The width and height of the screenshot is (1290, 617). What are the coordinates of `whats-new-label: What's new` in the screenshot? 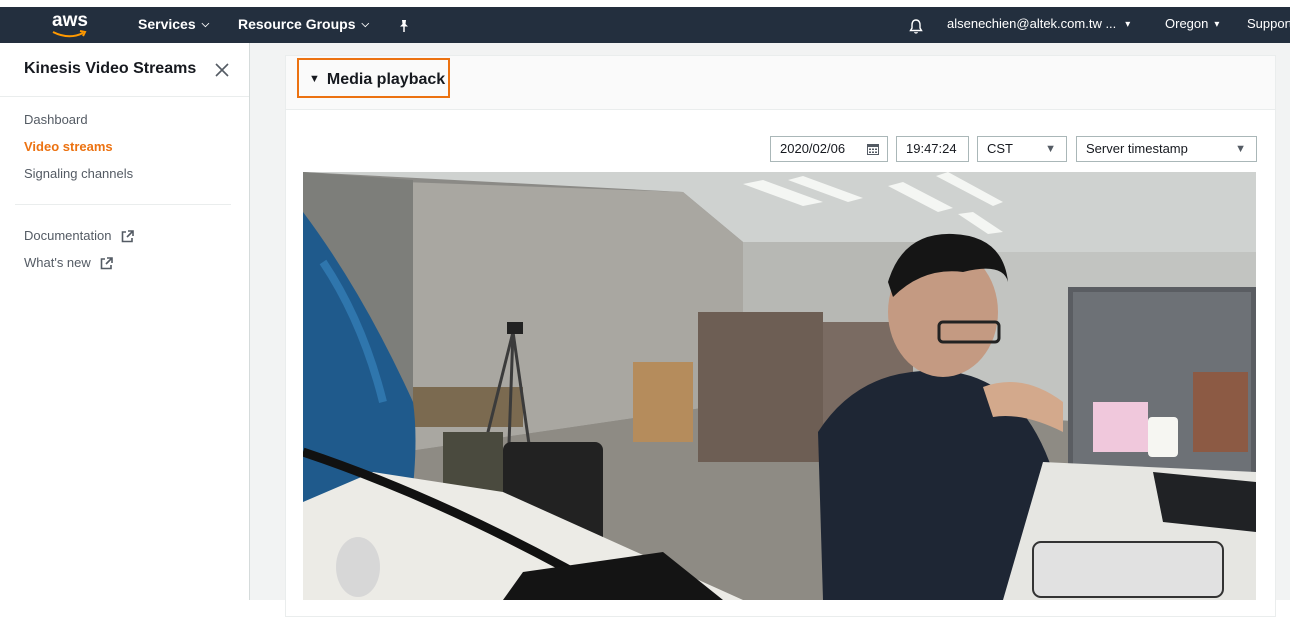 It's located at (57, 262).